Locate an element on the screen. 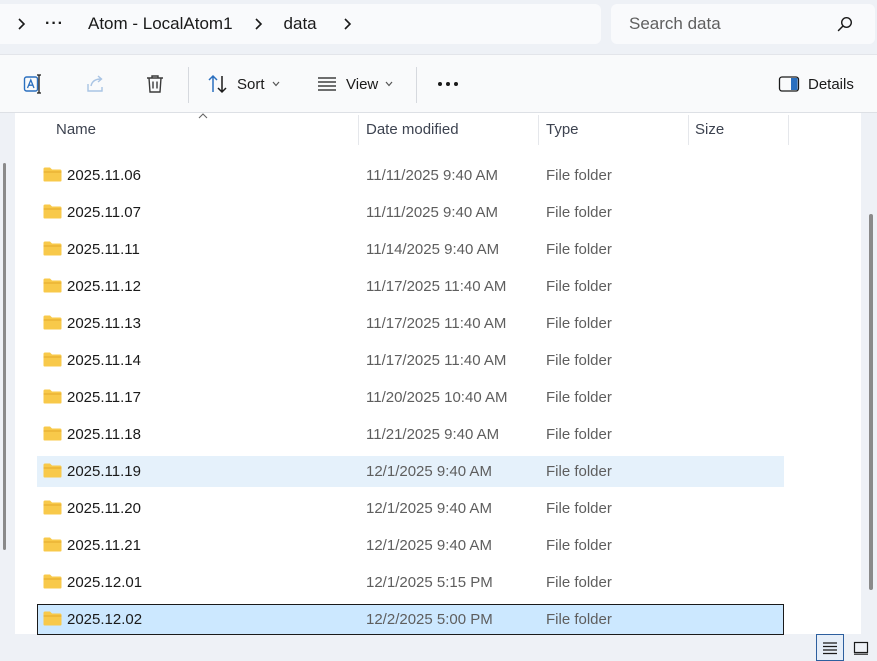 The height and width of the screenshot is (661, 877). details-pane-icon is located at coordinates (789, 84).